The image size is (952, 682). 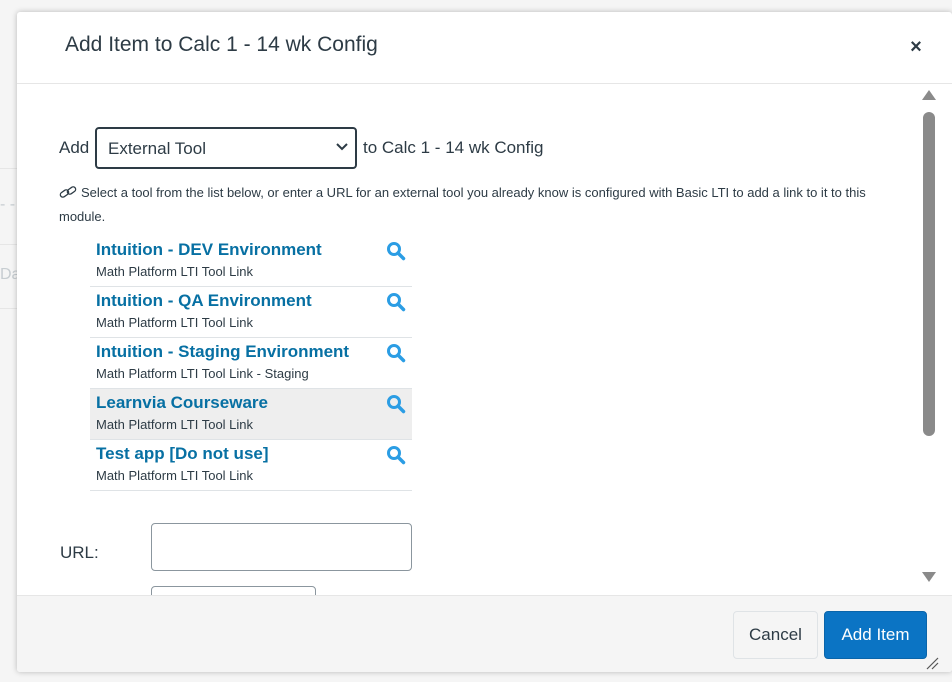 I want to click on scrollbar-thumb, so click(x=929, y=274).